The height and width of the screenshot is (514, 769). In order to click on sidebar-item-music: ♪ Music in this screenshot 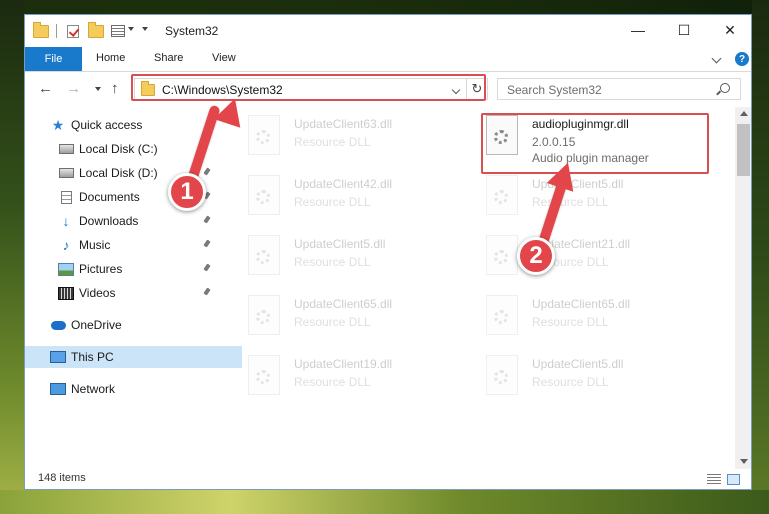, I will do `click(137, 245)`.